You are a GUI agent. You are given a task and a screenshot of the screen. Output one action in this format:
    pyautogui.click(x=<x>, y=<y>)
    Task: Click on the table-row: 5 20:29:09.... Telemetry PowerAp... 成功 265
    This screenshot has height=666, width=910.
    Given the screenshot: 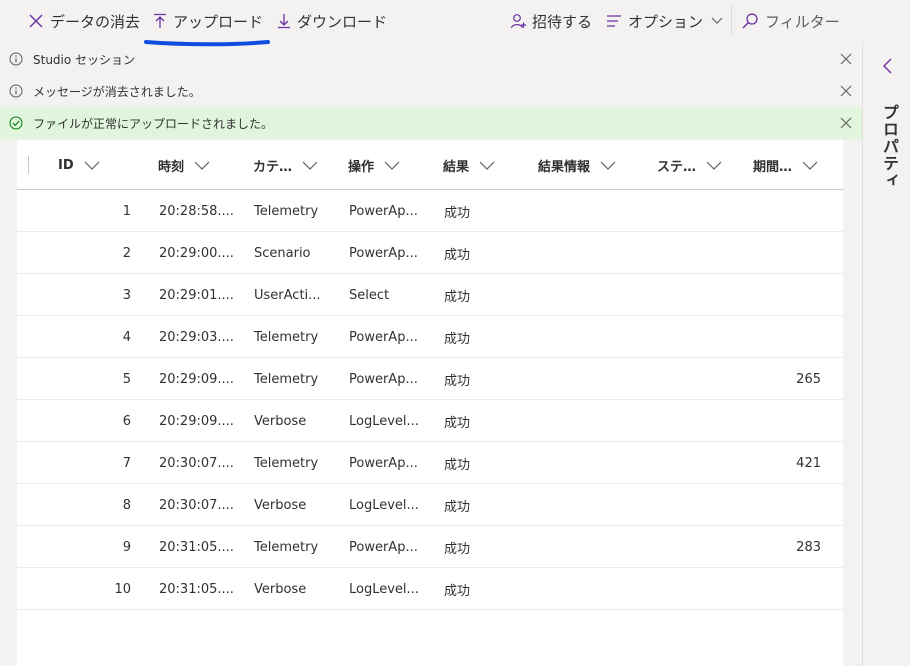 What is the action you would take?
    pyautogui.click(x=430, y=379)
    